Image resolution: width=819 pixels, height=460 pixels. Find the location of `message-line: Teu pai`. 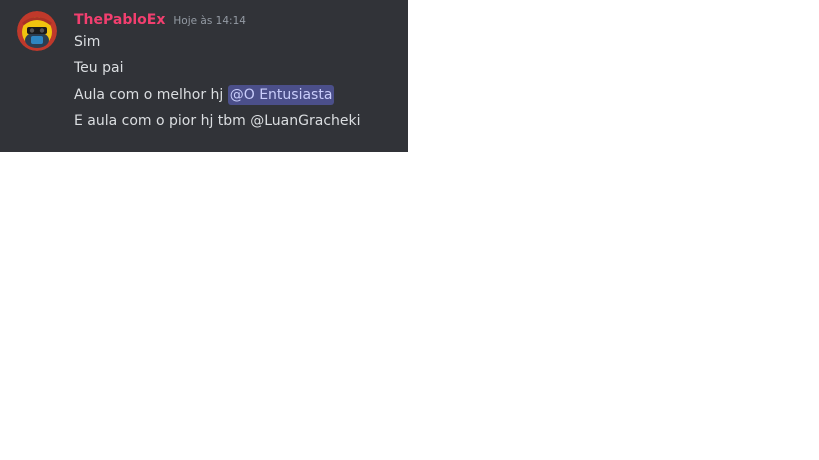

message-line: Teu pai is located at coordinates (98, 68).